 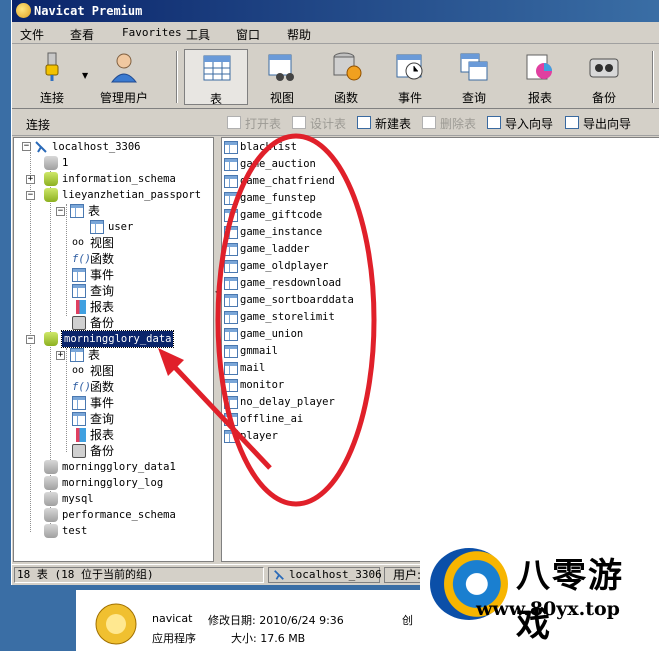 I want to click on status-table-count: 18 表 (18 位于当前的组), so click(x=139, y=575).